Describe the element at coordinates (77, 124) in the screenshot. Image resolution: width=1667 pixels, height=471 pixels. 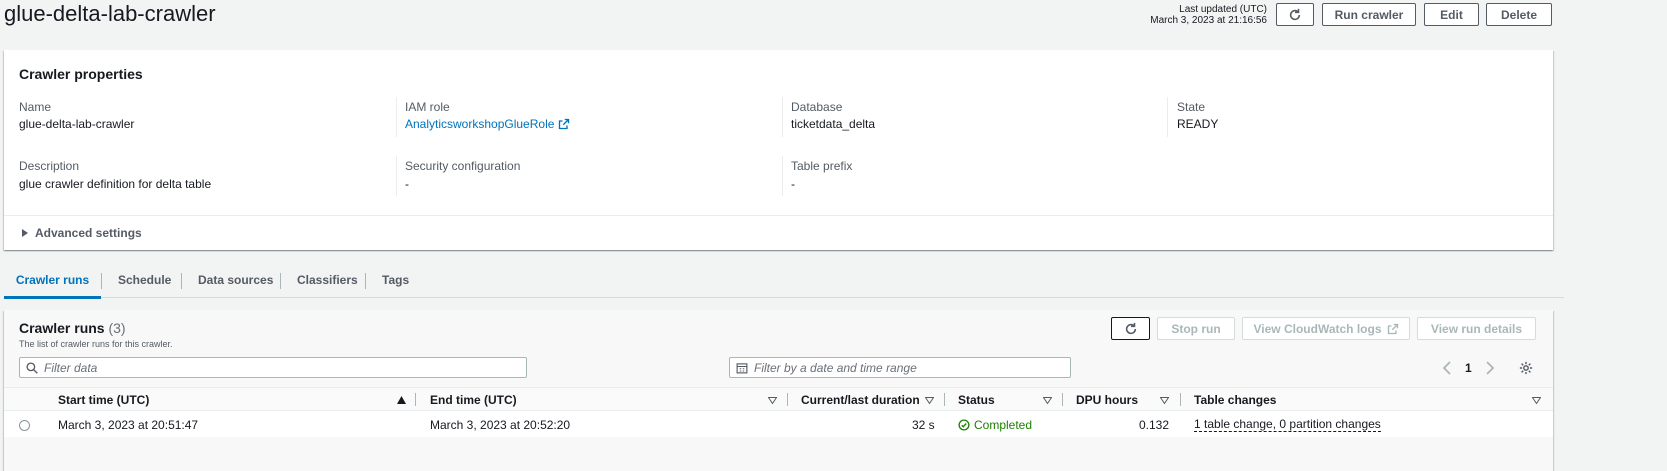
I see `name-value: glue-delta-lab-crawler` at that location.